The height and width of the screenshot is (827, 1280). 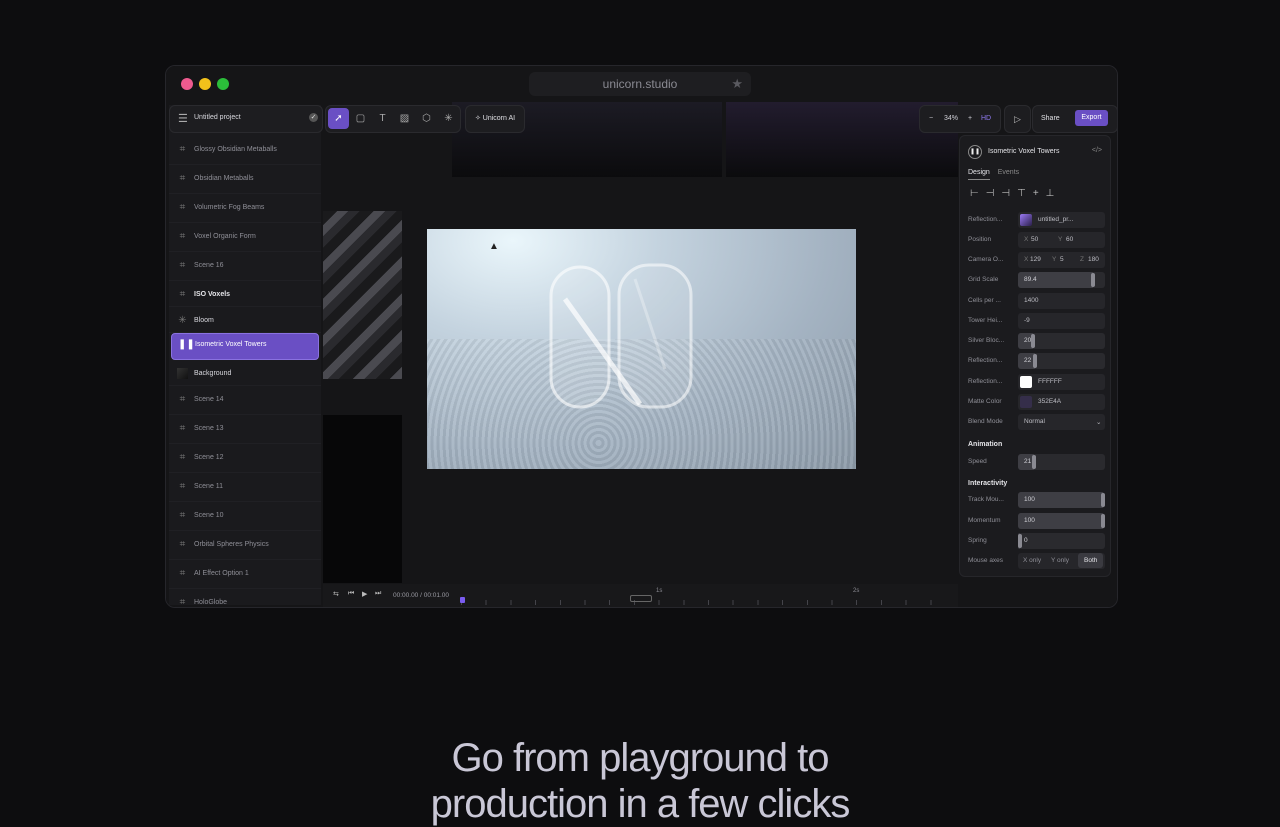 What do you see at coordinates (1032, 560) in the screenshot?
I see `axes-x-only: X only` at bounding box center [1032, 560].